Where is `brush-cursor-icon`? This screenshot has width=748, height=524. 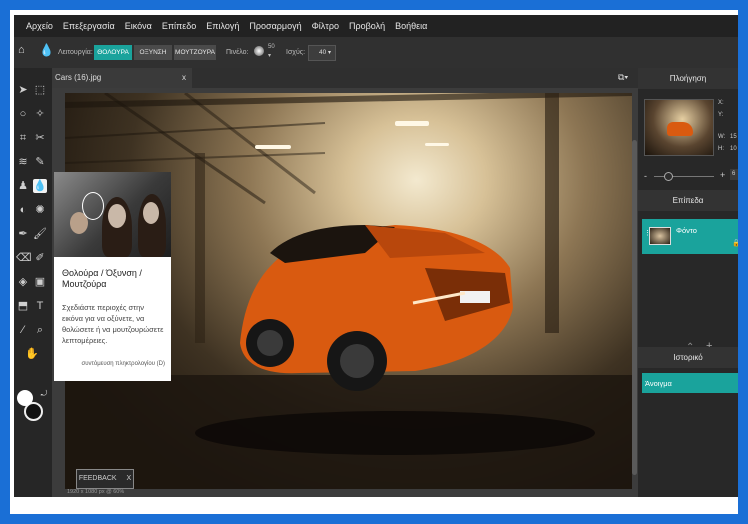 brush-cursor-icon is located at coordinates (93, 206).